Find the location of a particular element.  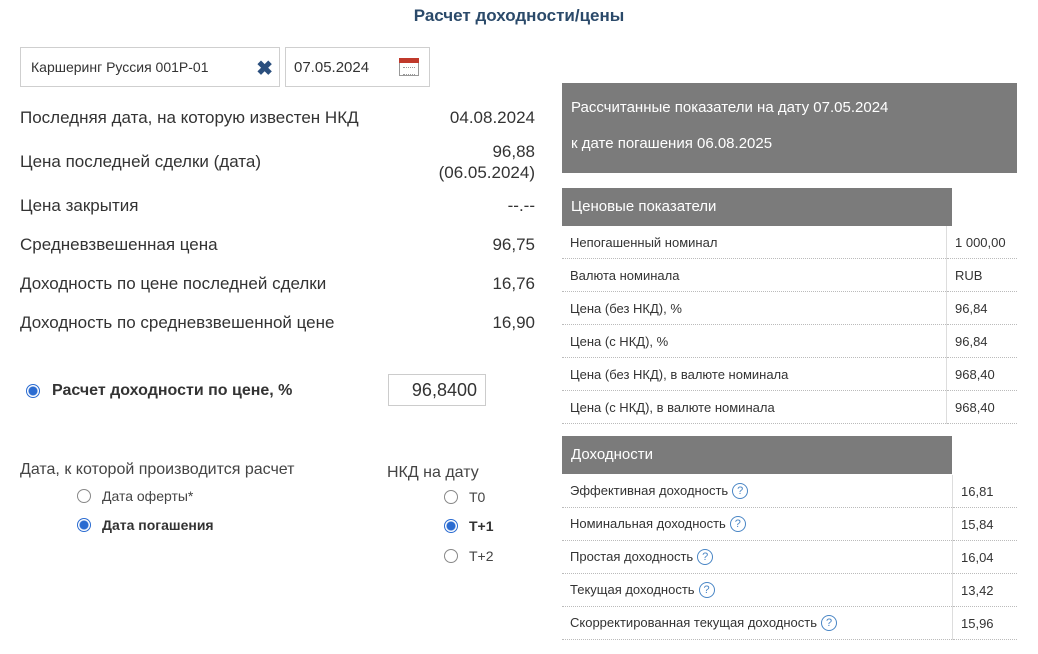

summary-maturity-line: к дате погашения 06.08.2025 is located at coordinates (672, 143).